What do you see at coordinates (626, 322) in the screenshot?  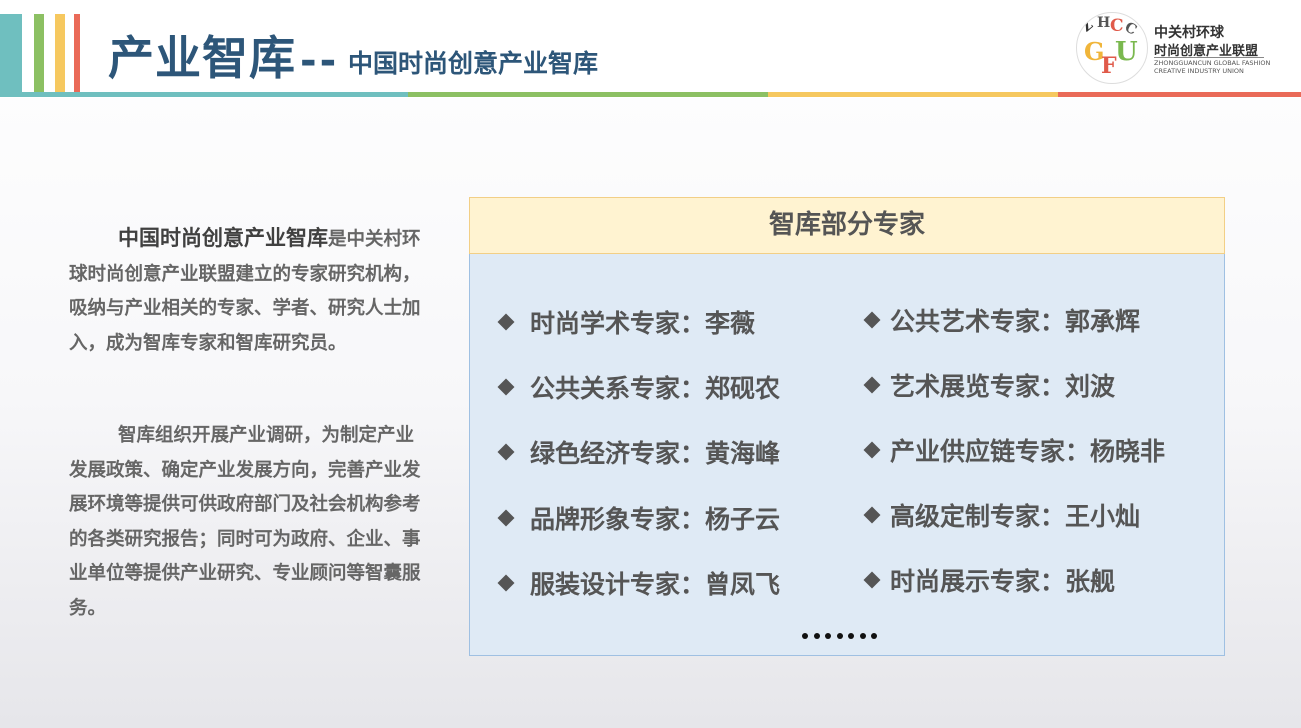 I see `expert-item: 时尚学术专家：李薇` at bounding box center [626, 322].